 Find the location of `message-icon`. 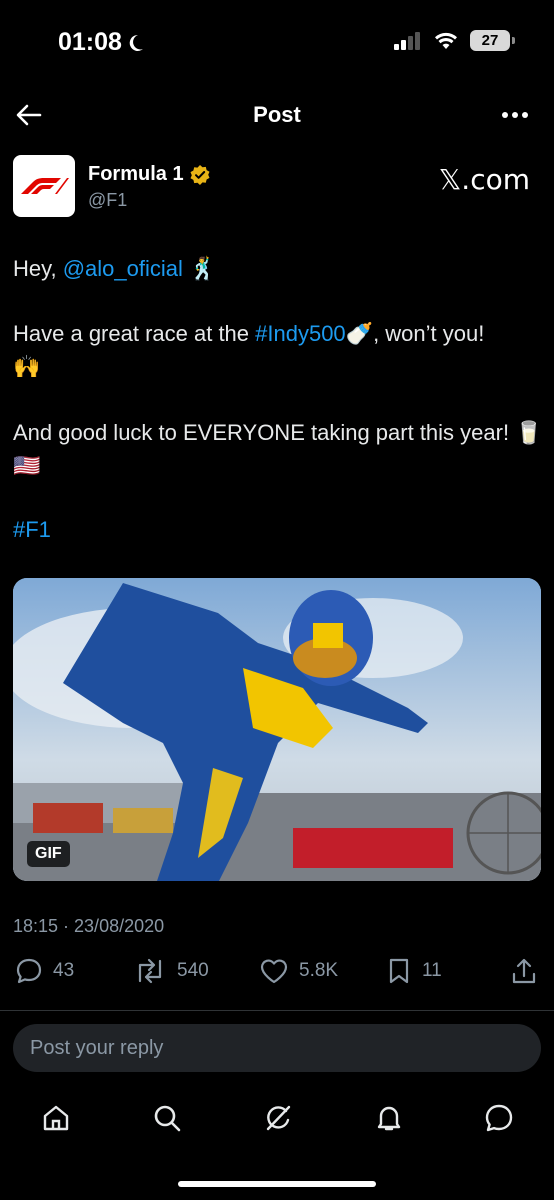

message-icon is located at coordinates (499, 1118).